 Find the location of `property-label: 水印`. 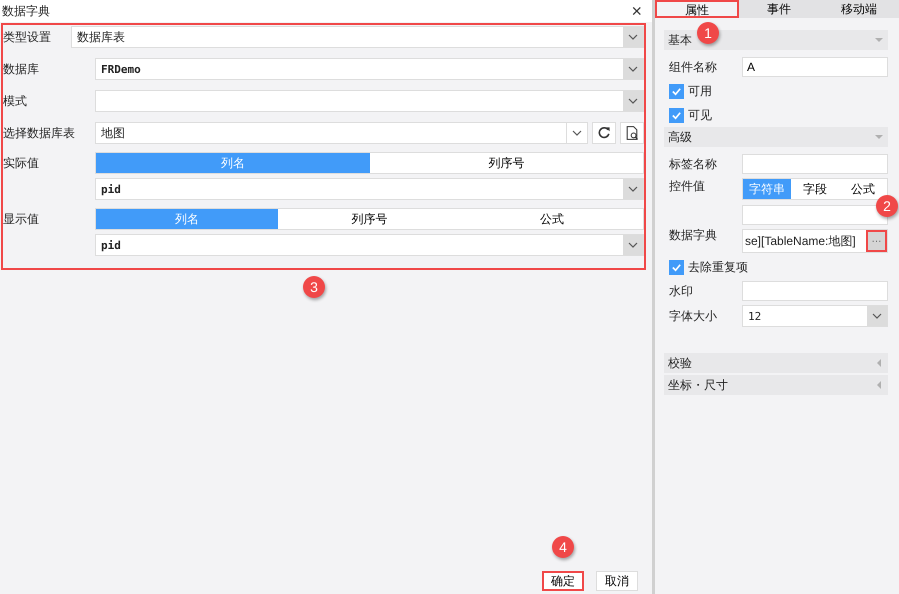

property-label: 水印 is located at coordinates (681, 291).